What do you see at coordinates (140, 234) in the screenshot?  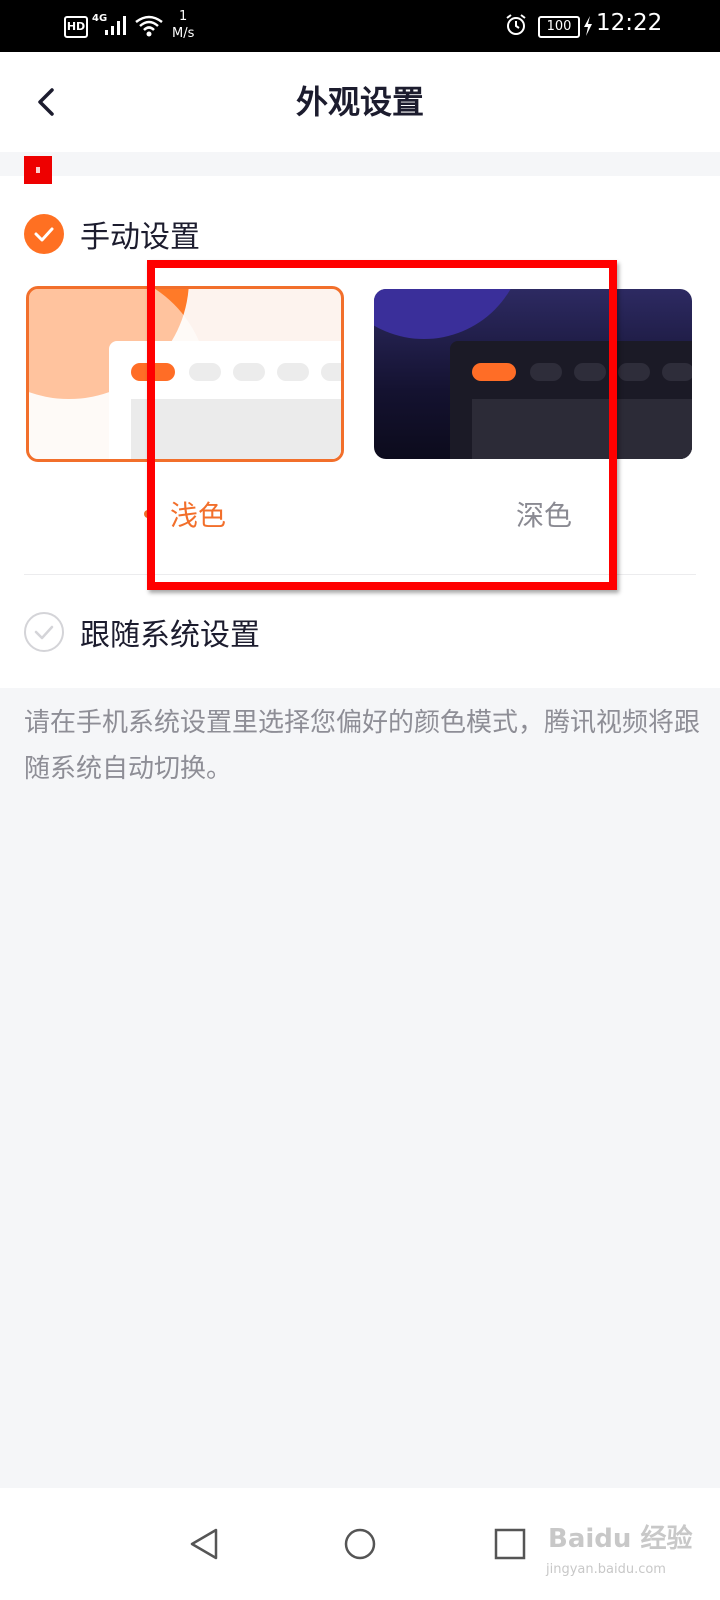 I see `manual-setting-label: 手动设置` at bounding box center [140, 234].